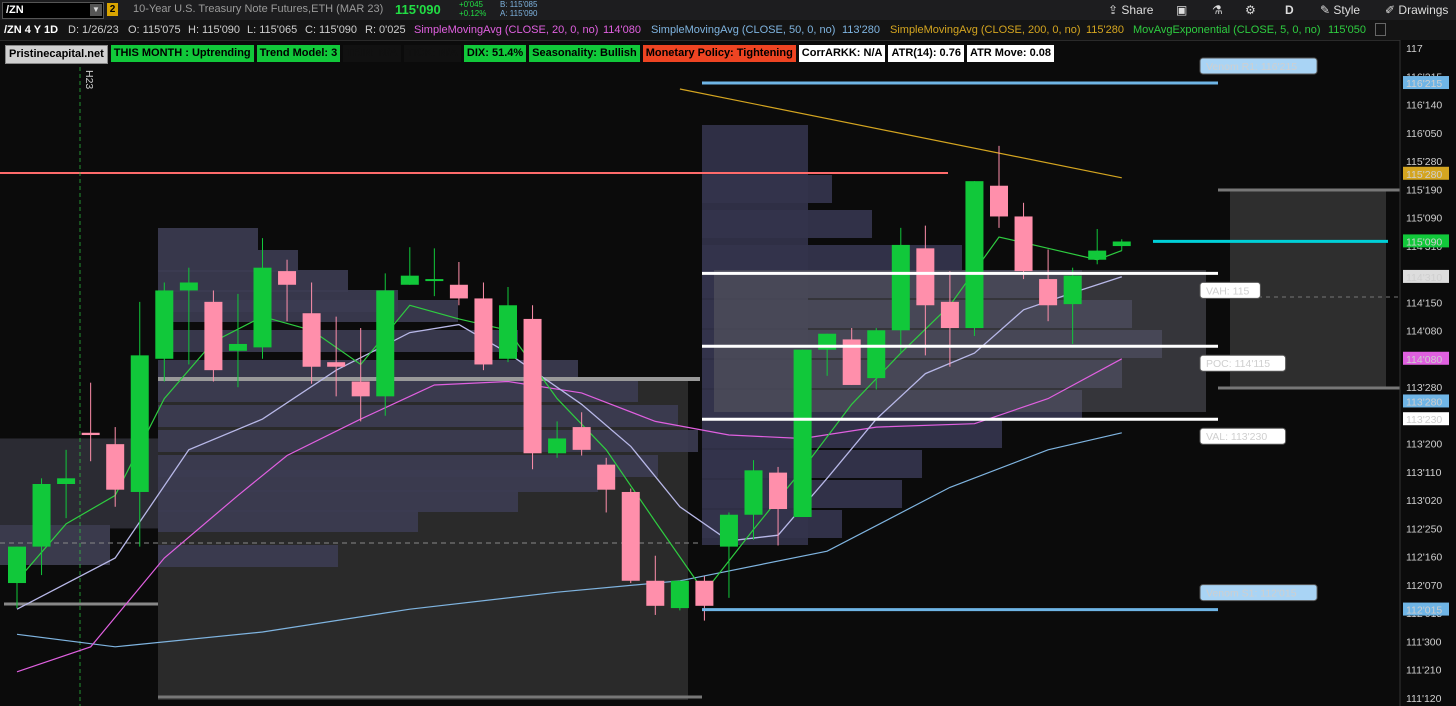  Describe the element at coordinates (298, 53) in the screenshot. I see `indicator-tag: Trend Model: 3` at that location.